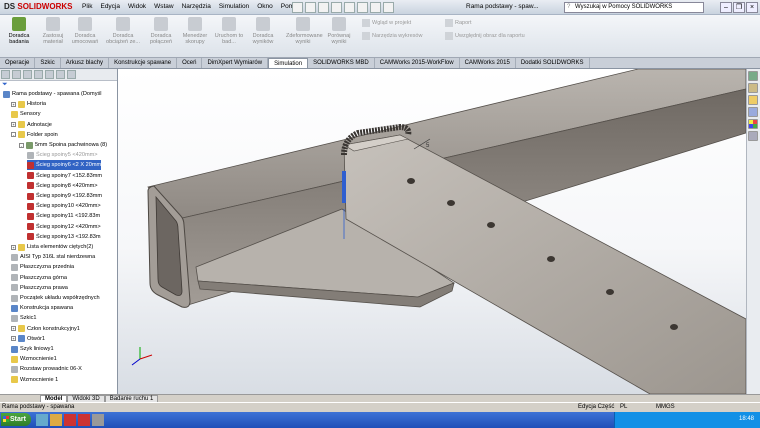 The height and width of the screenshot is (428, 760). What do you see at coordinates (235, 63) in the screenshot?
I see `cm-tab: DimXpert Wymiarów` at bounding box center [235, 63].